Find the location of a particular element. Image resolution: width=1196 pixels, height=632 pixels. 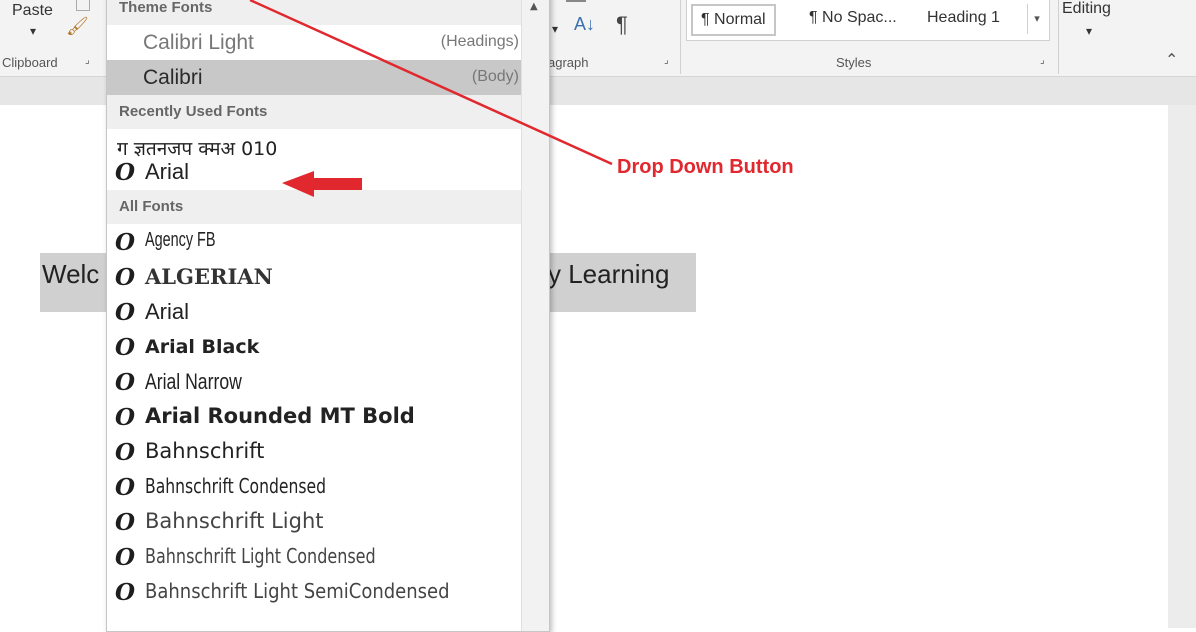

red-arrow-icon is located at coordinates (322, 184).